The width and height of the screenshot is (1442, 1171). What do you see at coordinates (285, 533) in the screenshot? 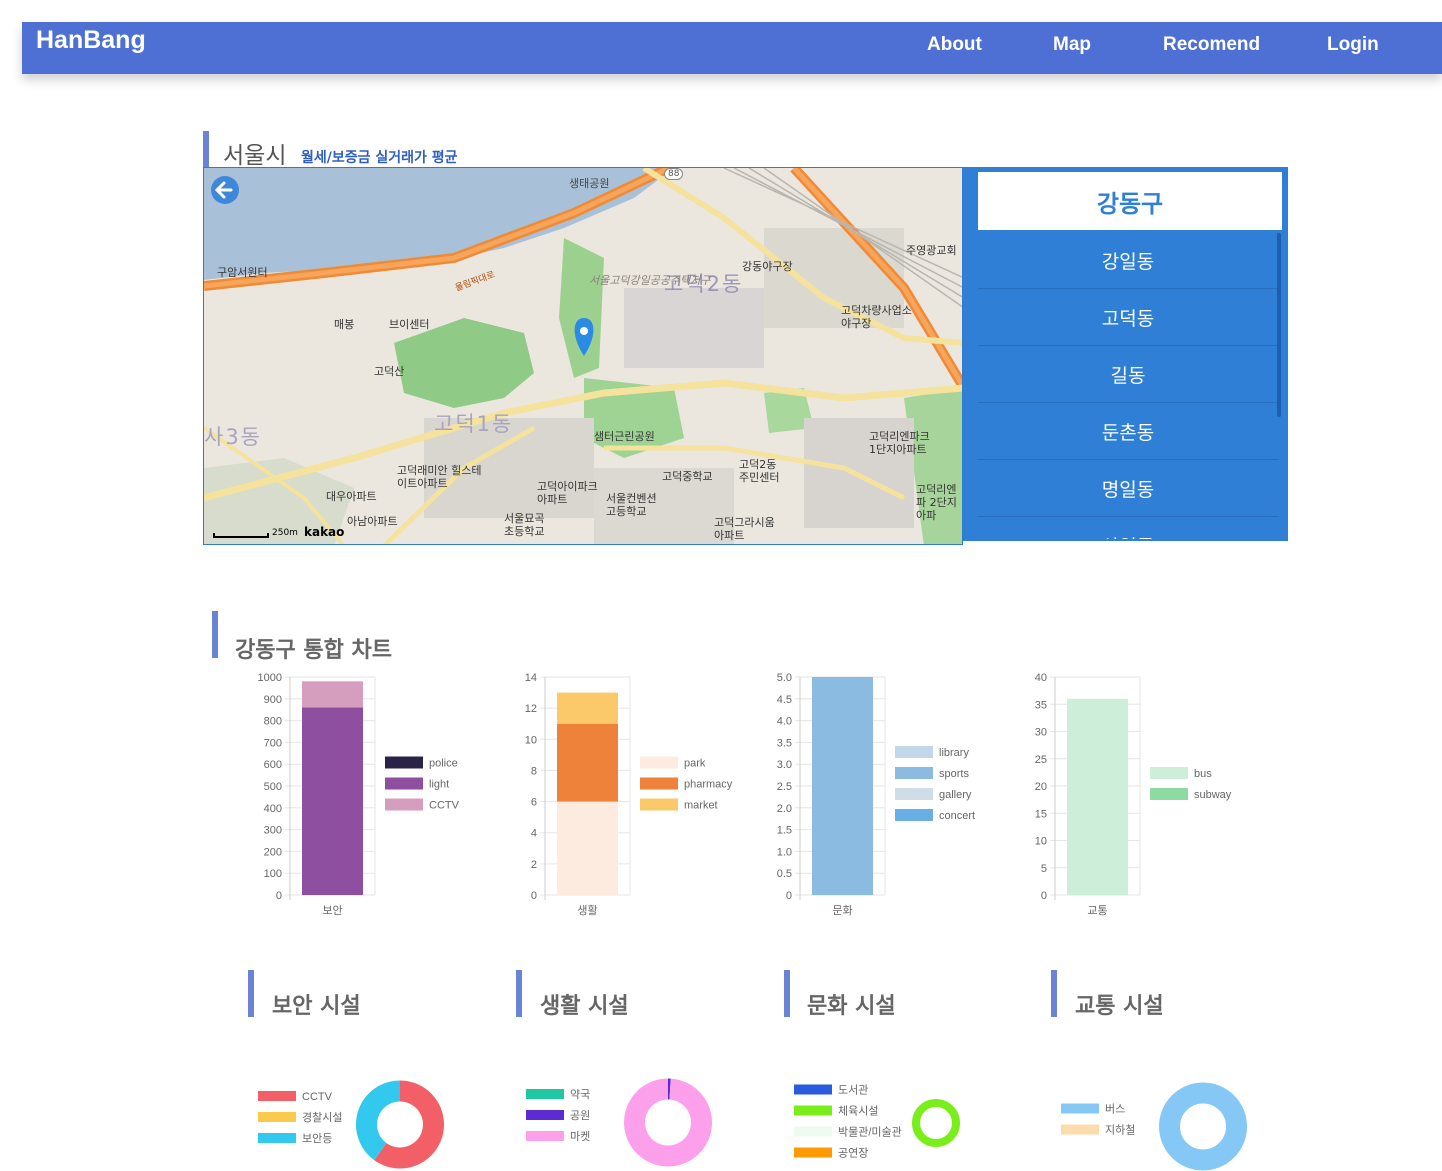
I see `map-scale-label: 250m` at bounding box center [285, 533].